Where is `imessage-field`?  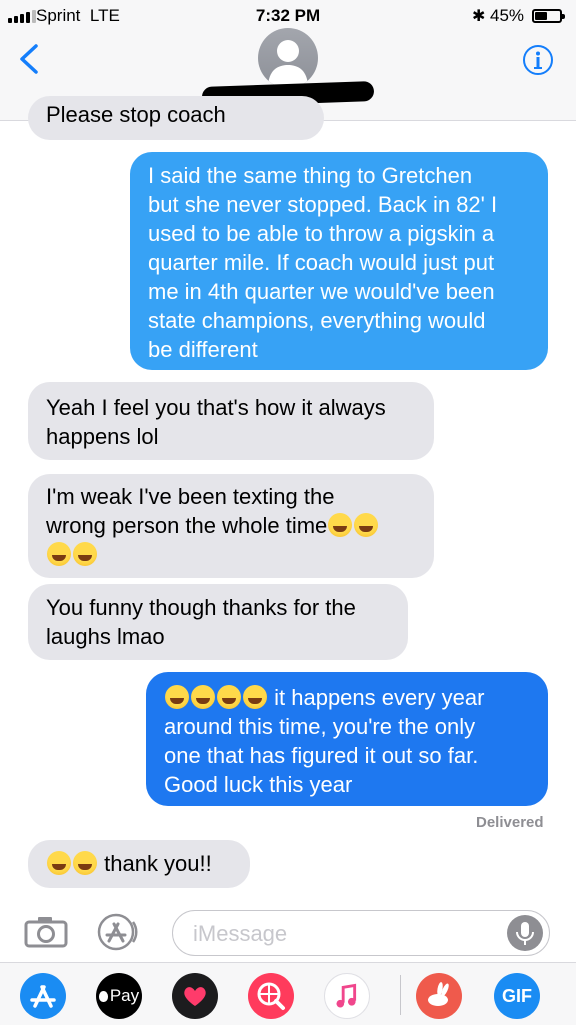
imessage-field is located at coordinates (361, 933).